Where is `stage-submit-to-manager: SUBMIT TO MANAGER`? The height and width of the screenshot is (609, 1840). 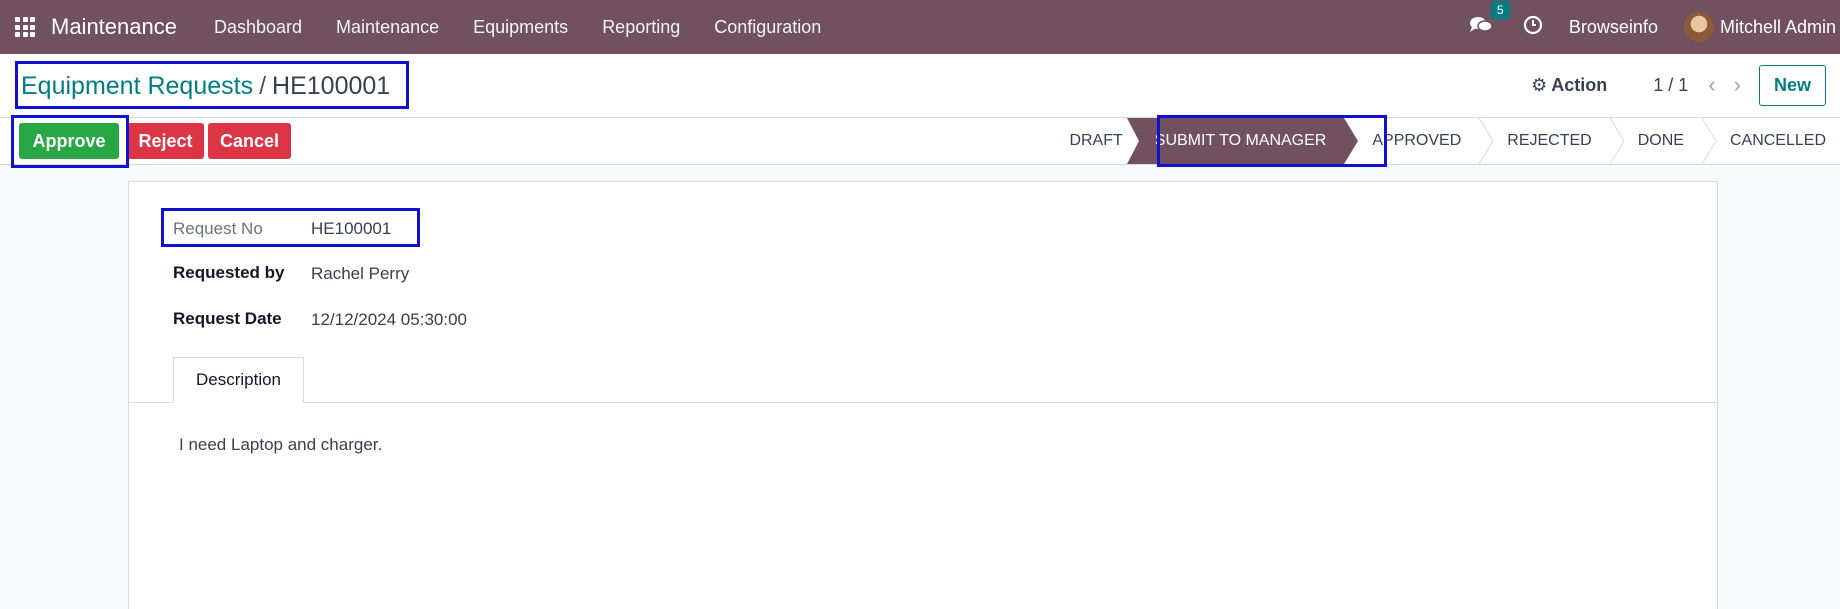
stage-submit-to-manager: SUBMIT TO MANAGER is located at coordinates (1242, 141).